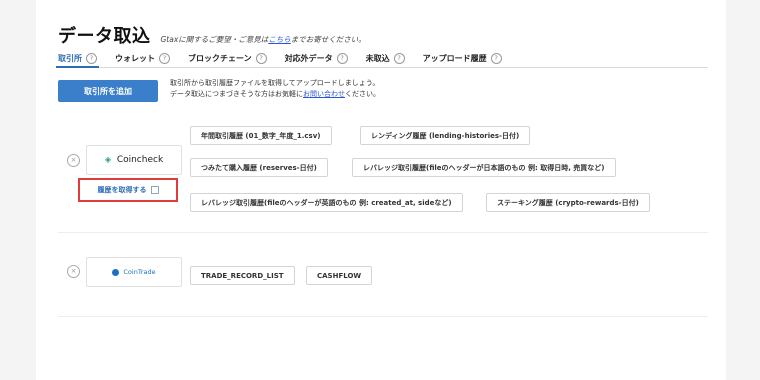  I want to click on file-type-button: TRADE_RECORD_LIST, so click(242, 275).